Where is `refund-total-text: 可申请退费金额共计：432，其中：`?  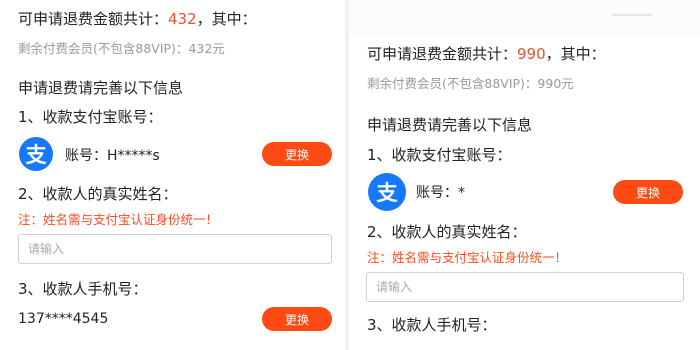
refund-total-text: 可申请退费金额共计：432，其中： is located at coordinates (137, 18).